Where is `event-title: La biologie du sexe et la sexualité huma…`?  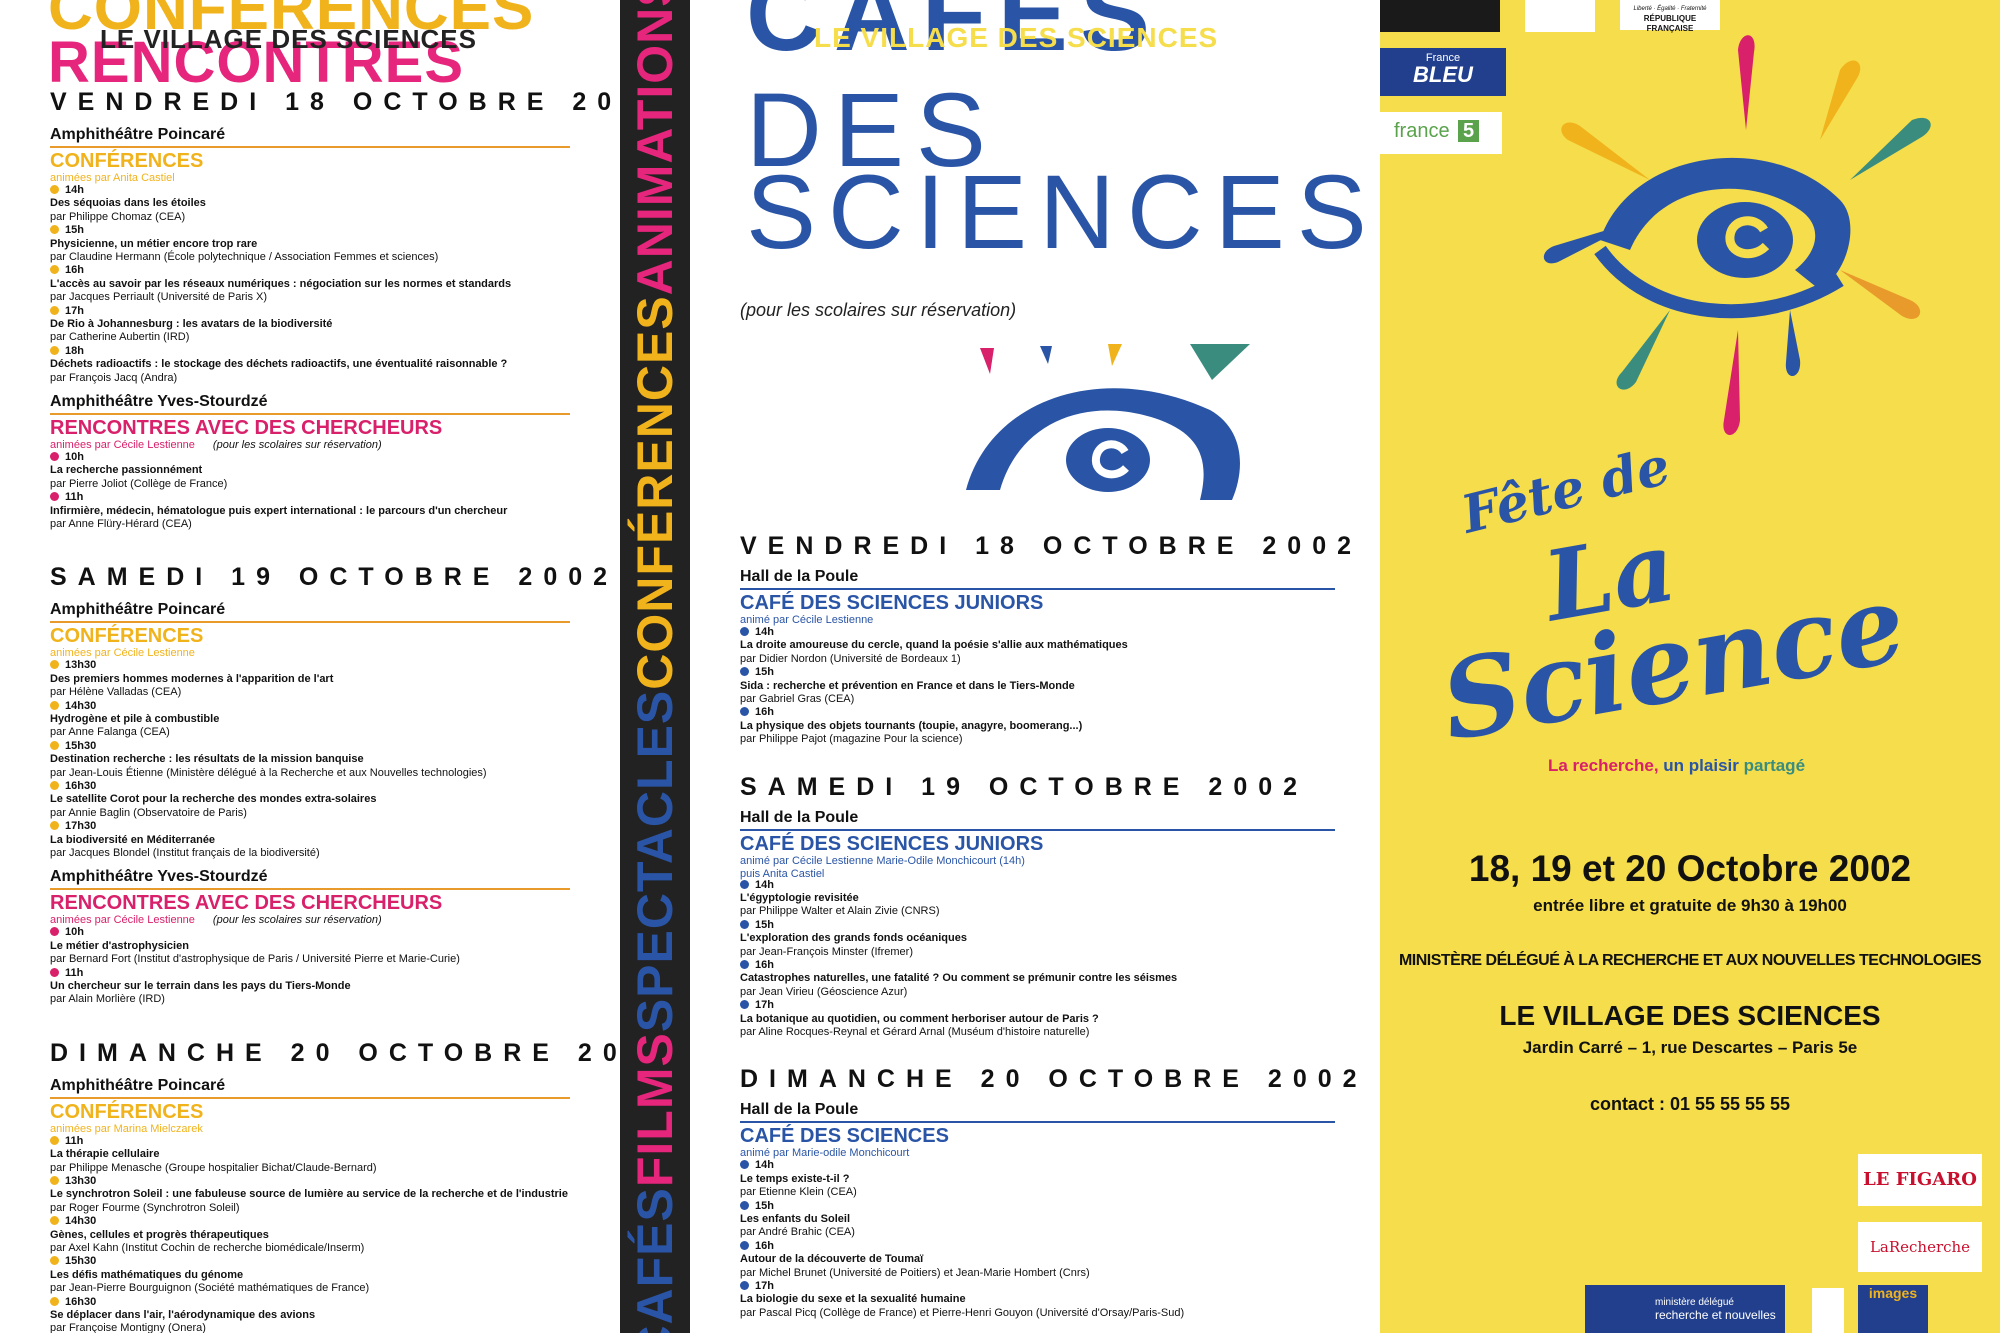 event-title: La biologie du sexe et la sexualité huma… is located at coordinates (853, 1299).